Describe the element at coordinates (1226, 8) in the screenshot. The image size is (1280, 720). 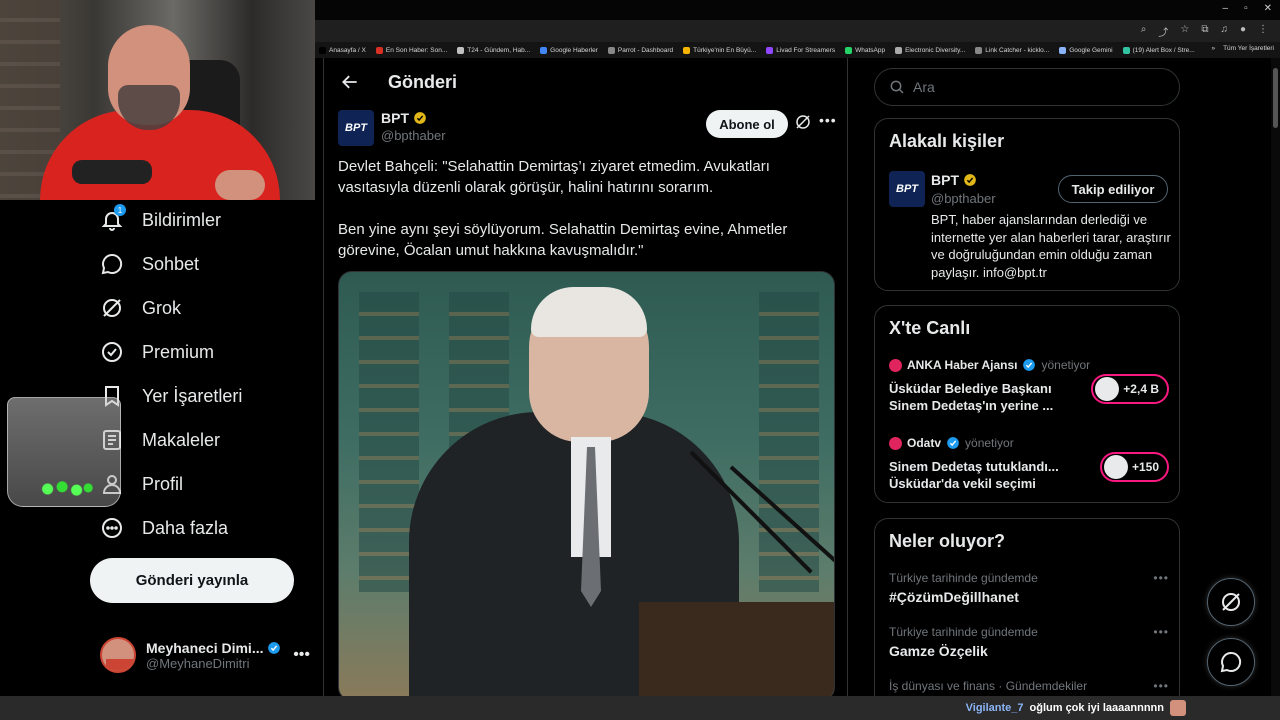
I see `minimize-icon: –` at that location.